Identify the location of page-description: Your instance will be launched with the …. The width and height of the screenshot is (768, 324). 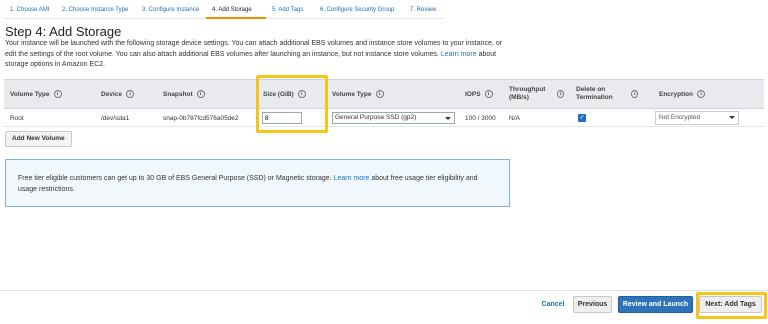
(257, 55).